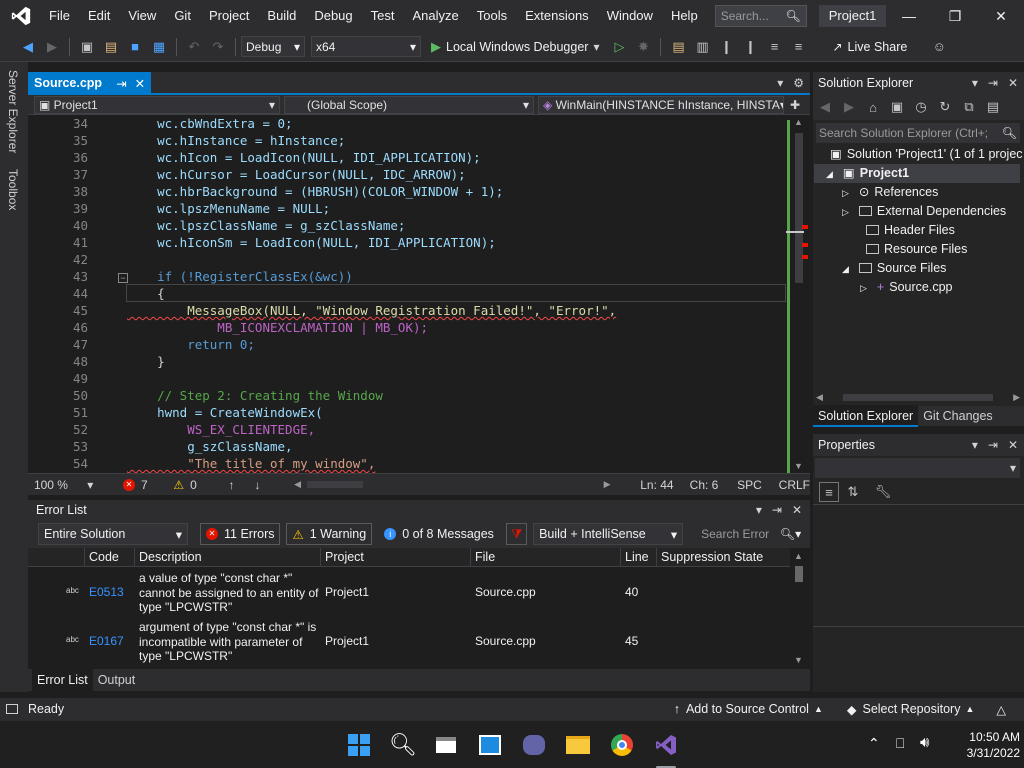 Image resolution: width=1024 pixels, height=768 pixels. What do you see at coordinates (939, 47) in the screenshot?
I see `feedback-icon: ☺` at bounding box center [939, 47].